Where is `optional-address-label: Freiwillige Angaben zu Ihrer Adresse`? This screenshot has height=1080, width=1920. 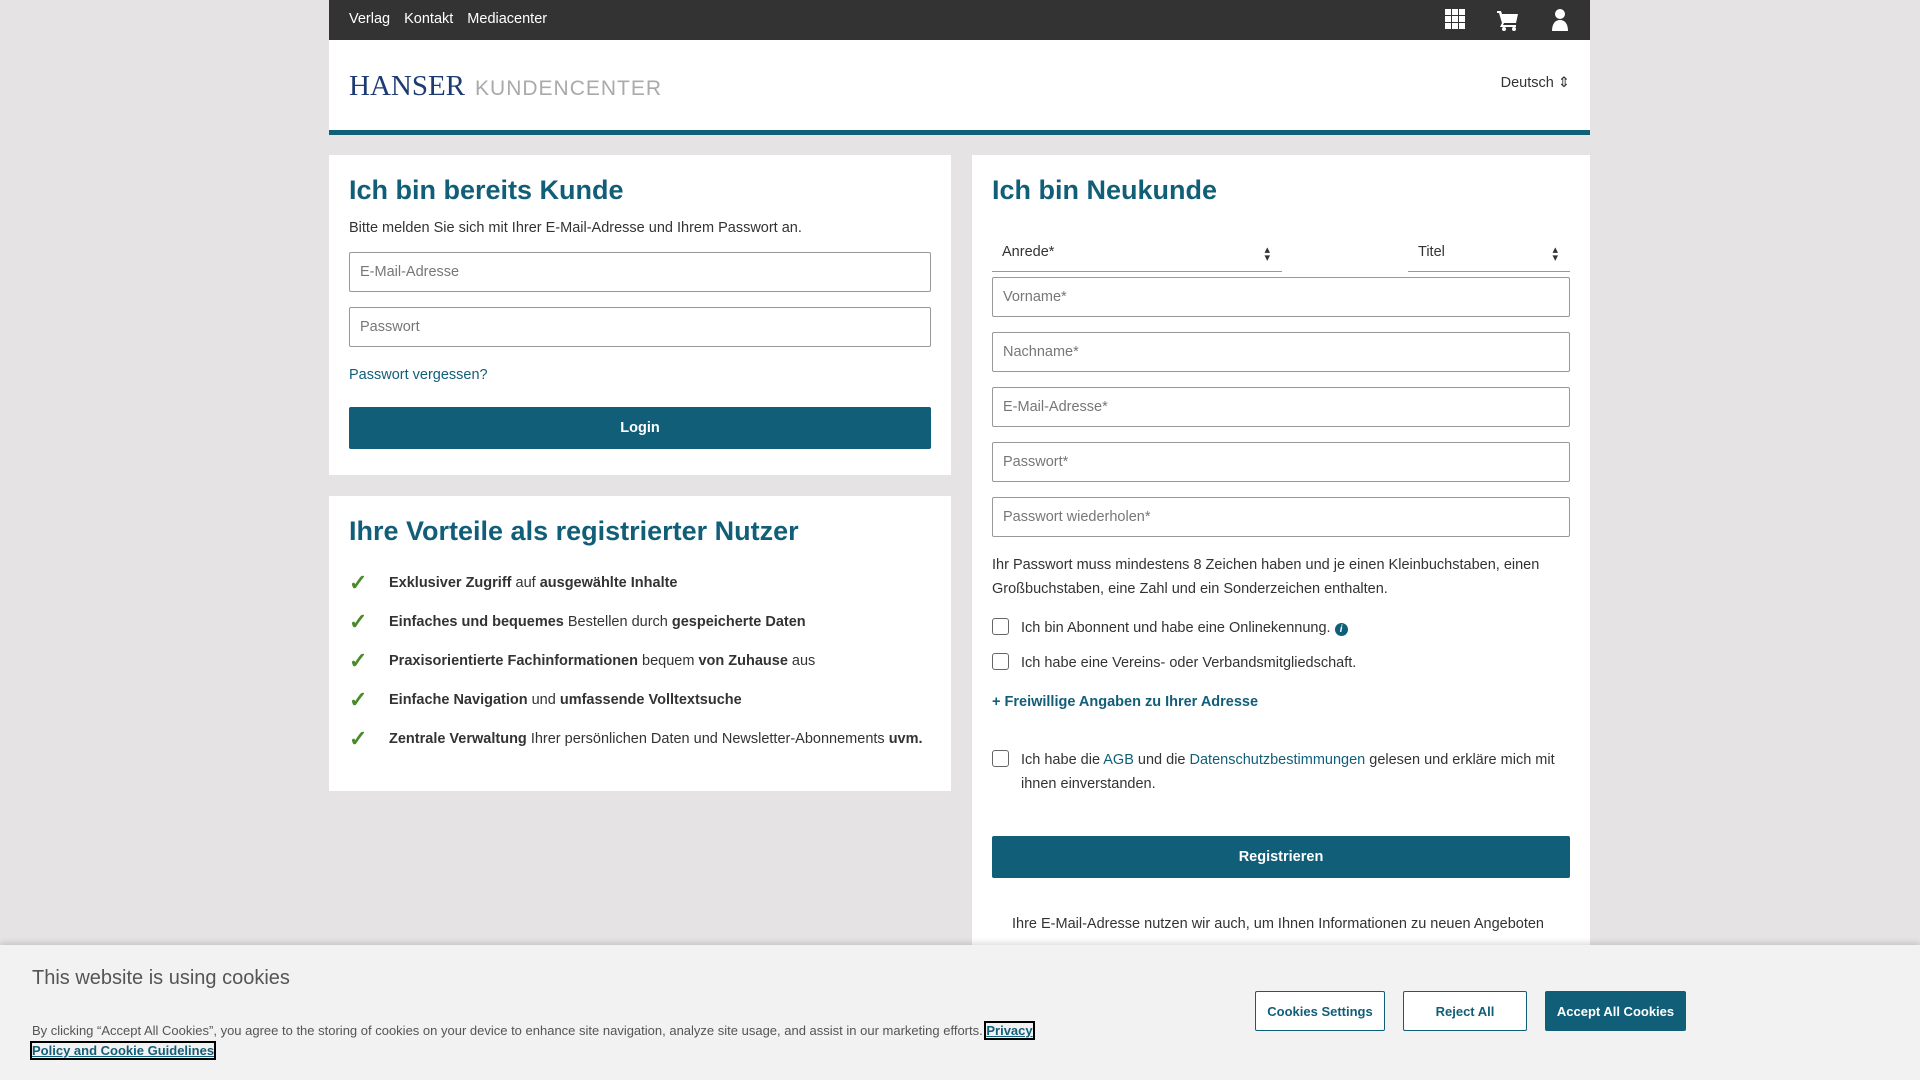
optional-address-label: Freiwillige Angaben zu Ihrer Adresse is located at coordinates (1131, 702).